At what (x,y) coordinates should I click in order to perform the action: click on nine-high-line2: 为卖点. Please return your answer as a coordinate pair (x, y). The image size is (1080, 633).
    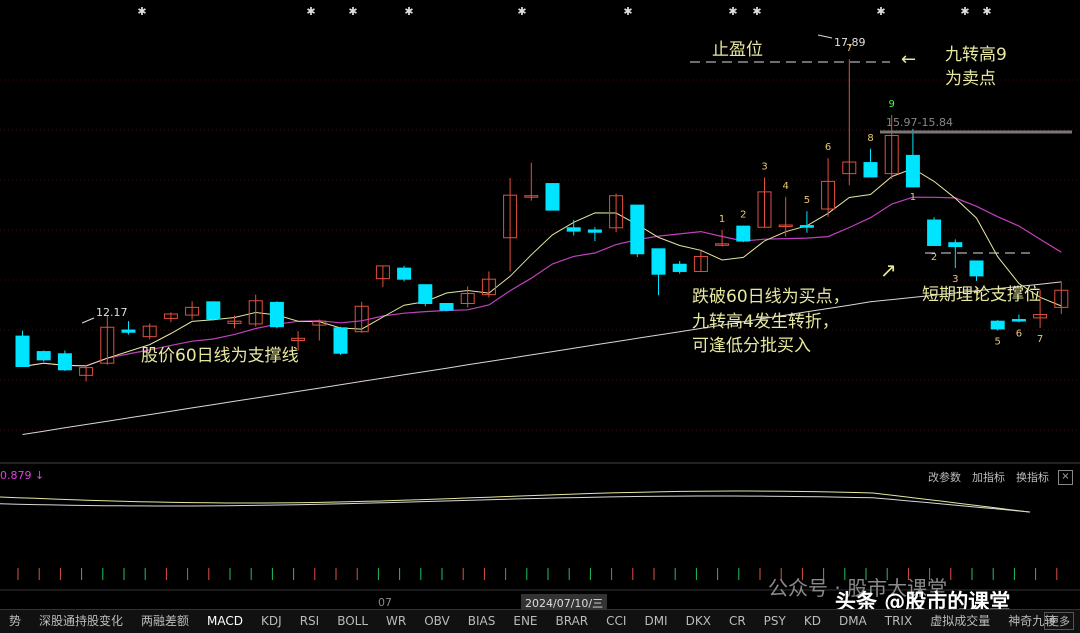
    Looking at the image, I should click on (970, 79).